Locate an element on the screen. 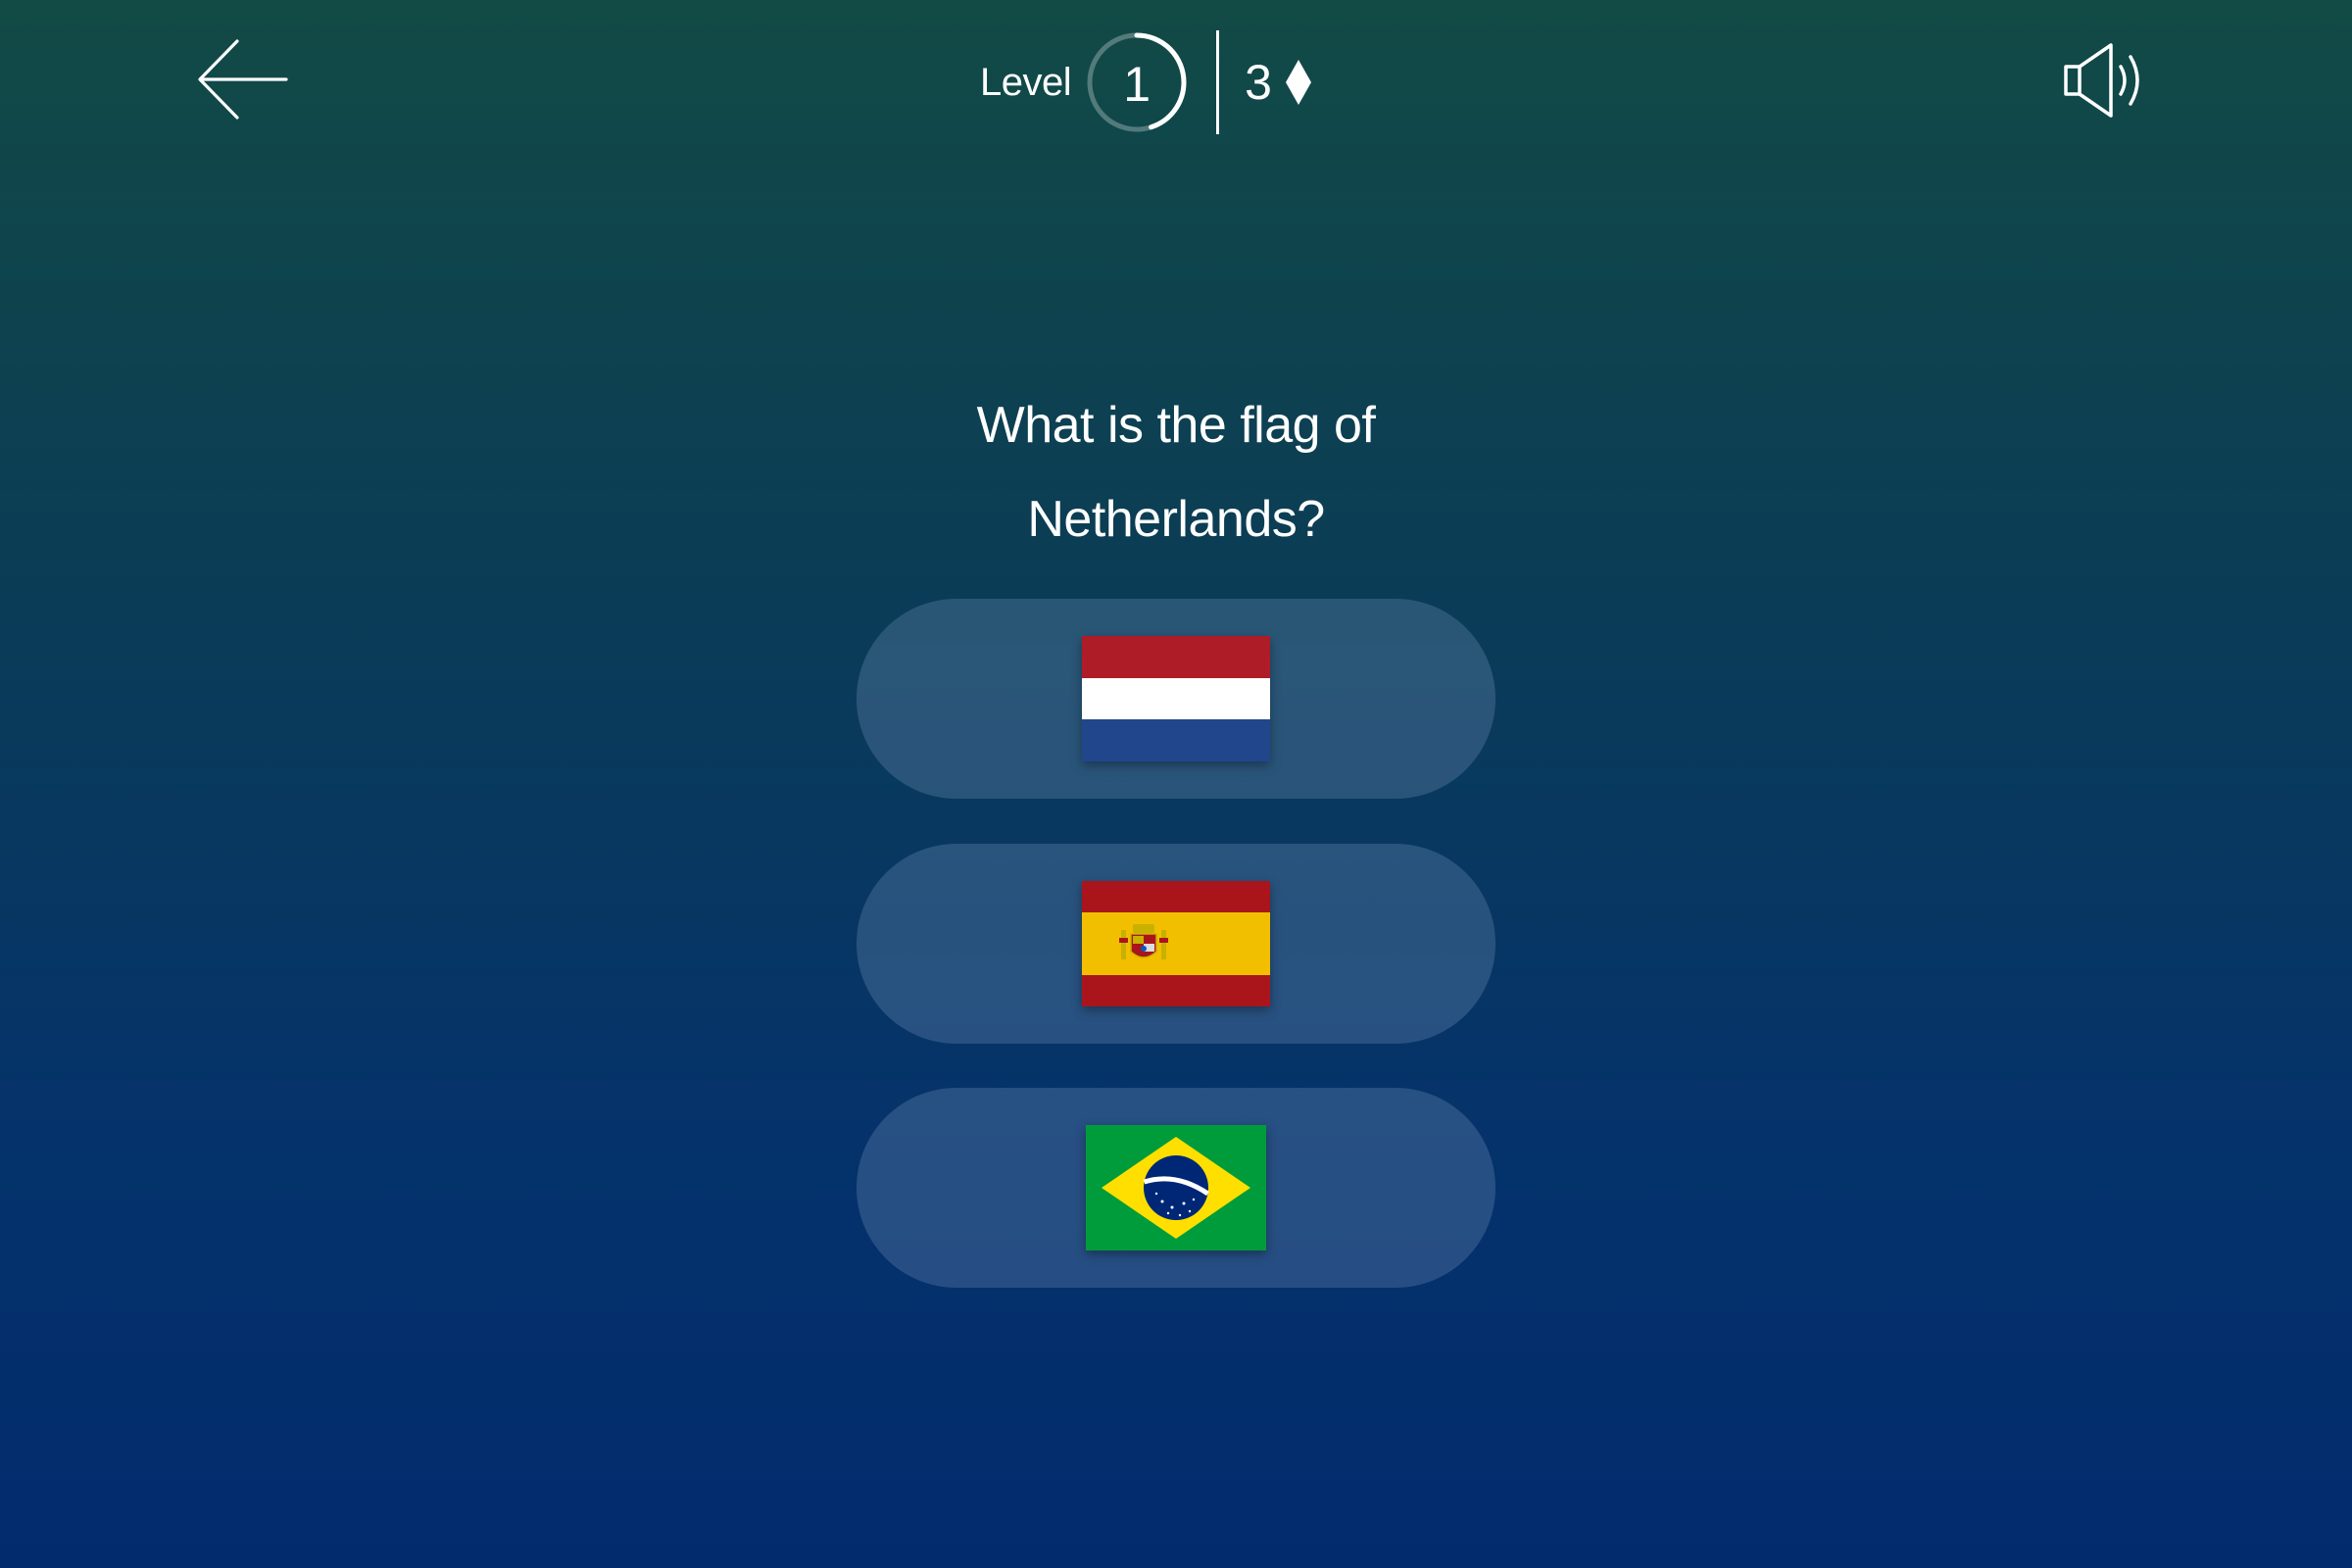 The image size is (2352, 1568). level-label: Level is located at coordinates (1026, 82).